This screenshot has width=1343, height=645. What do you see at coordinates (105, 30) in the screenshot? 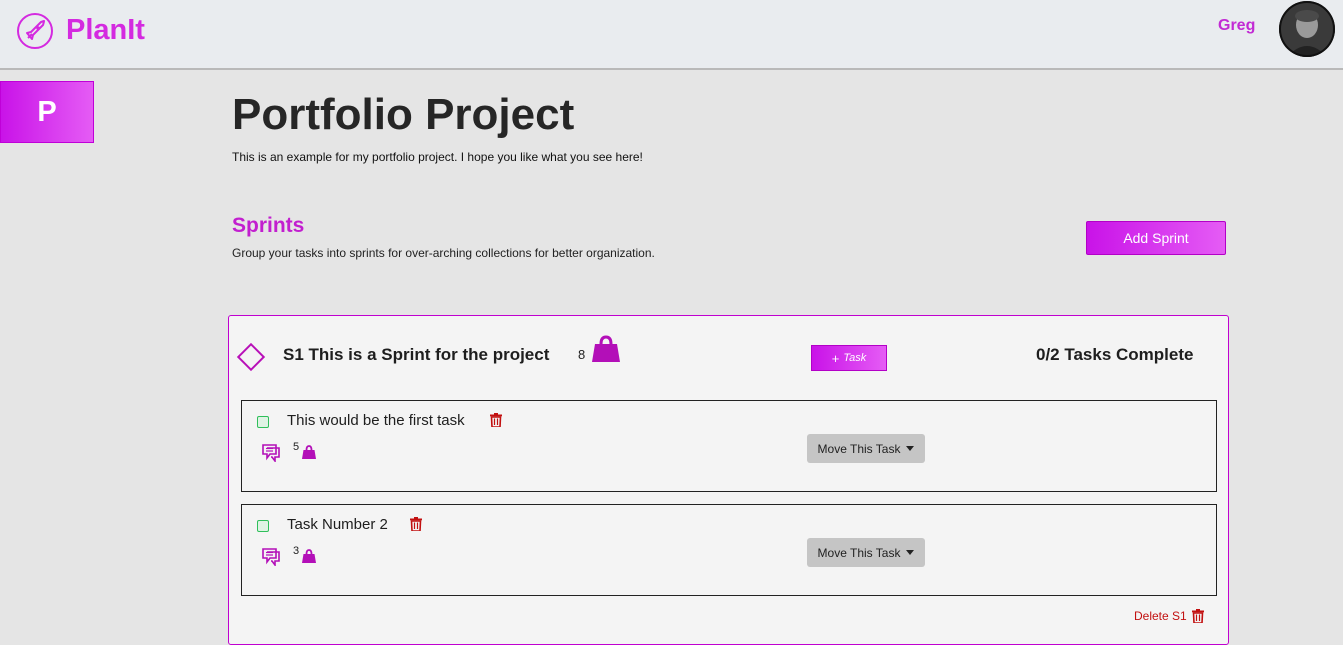
I see `brand-name: PlanIt` at bounding box center [105, 30].